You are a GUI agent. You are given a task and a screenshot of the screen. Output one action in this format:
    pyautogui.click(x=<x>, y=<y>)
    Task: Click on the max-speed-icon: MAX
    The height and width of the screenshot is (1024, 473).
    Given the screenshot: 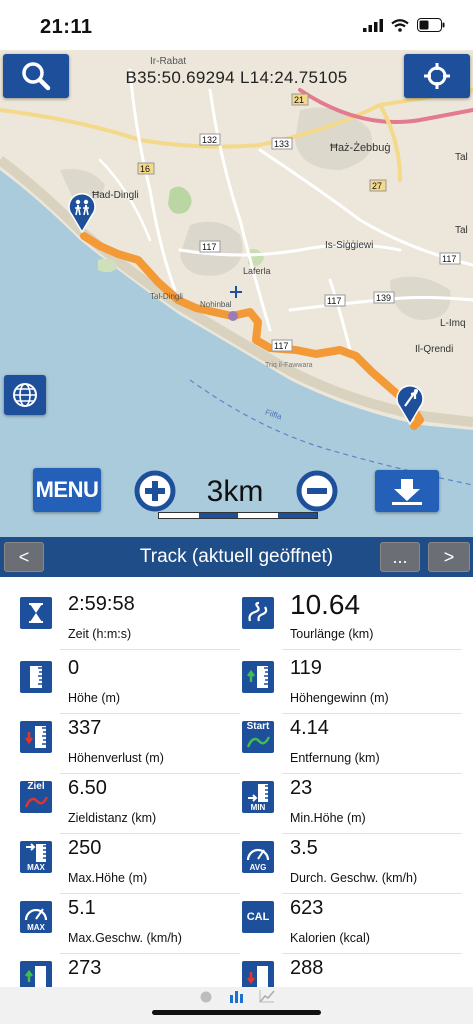 What is the action you would take?
    pyautogui.click(x=36, y=917)
    